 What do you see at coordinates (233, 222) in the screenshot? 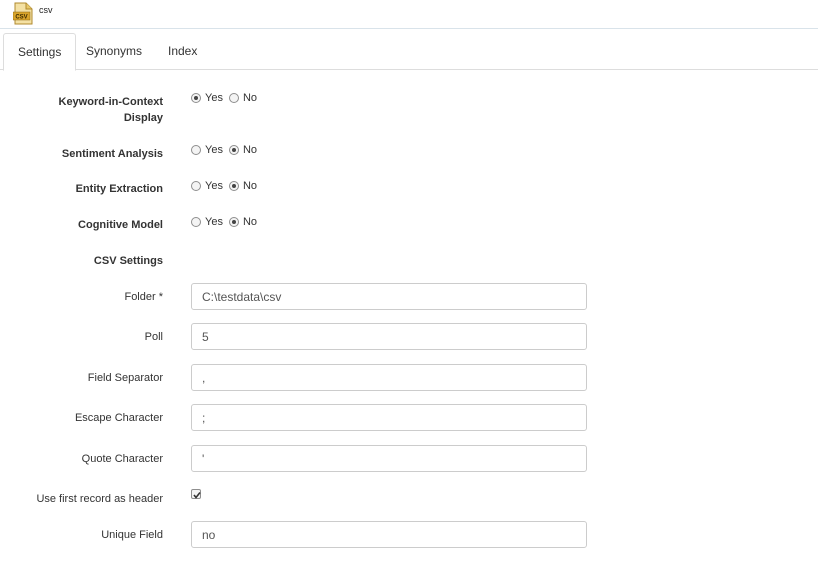
I see `cognitive-model-no-radio` at bounding box center [233, 222].